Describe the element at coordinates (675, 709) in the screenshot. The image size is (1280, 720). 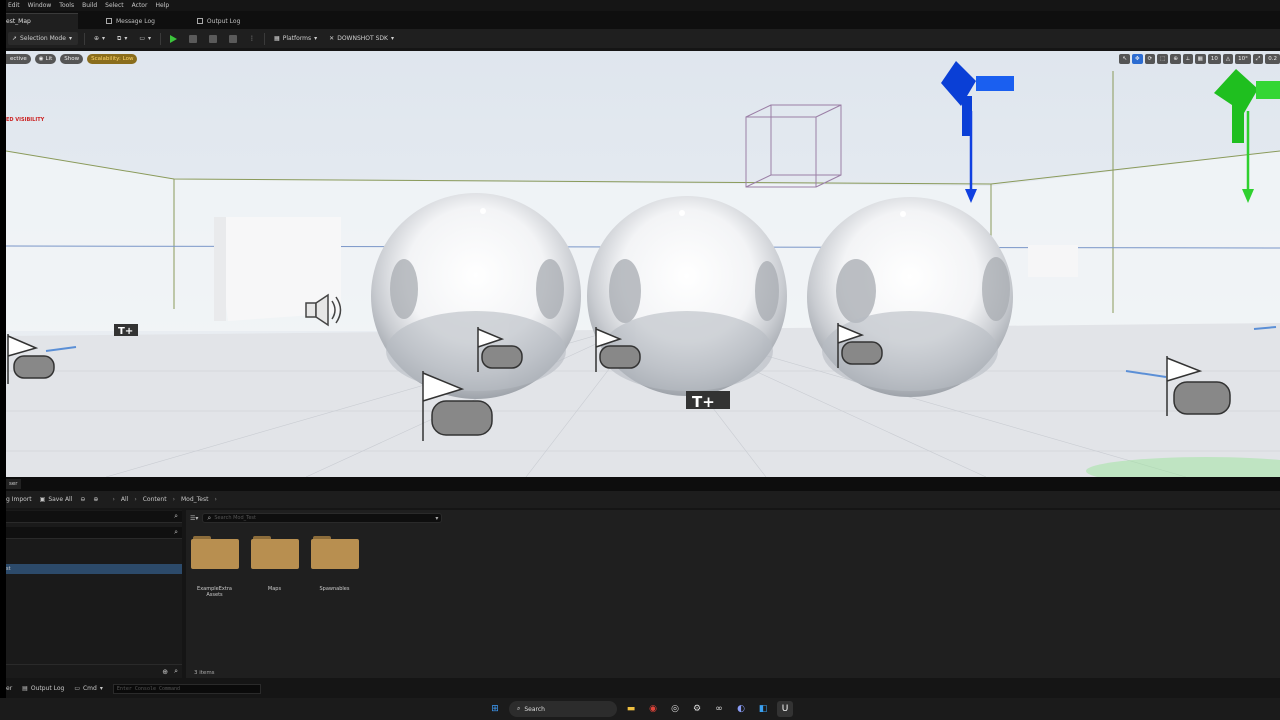
I see `github-icon: ◎` at that location.